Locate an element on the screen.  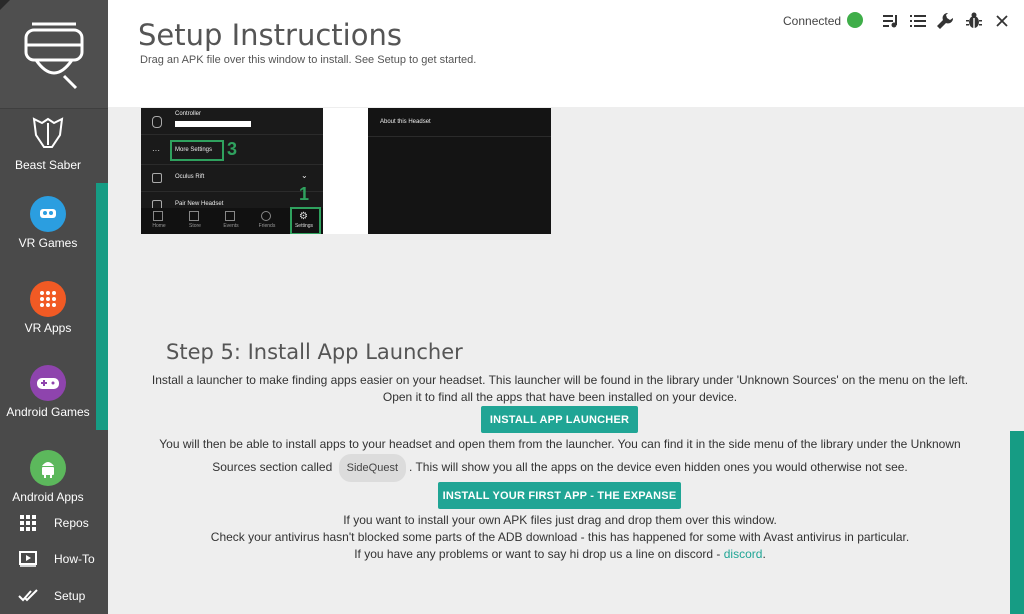
sidebar-item-android-apps: Android Apps is located at coordinates (48, 477).